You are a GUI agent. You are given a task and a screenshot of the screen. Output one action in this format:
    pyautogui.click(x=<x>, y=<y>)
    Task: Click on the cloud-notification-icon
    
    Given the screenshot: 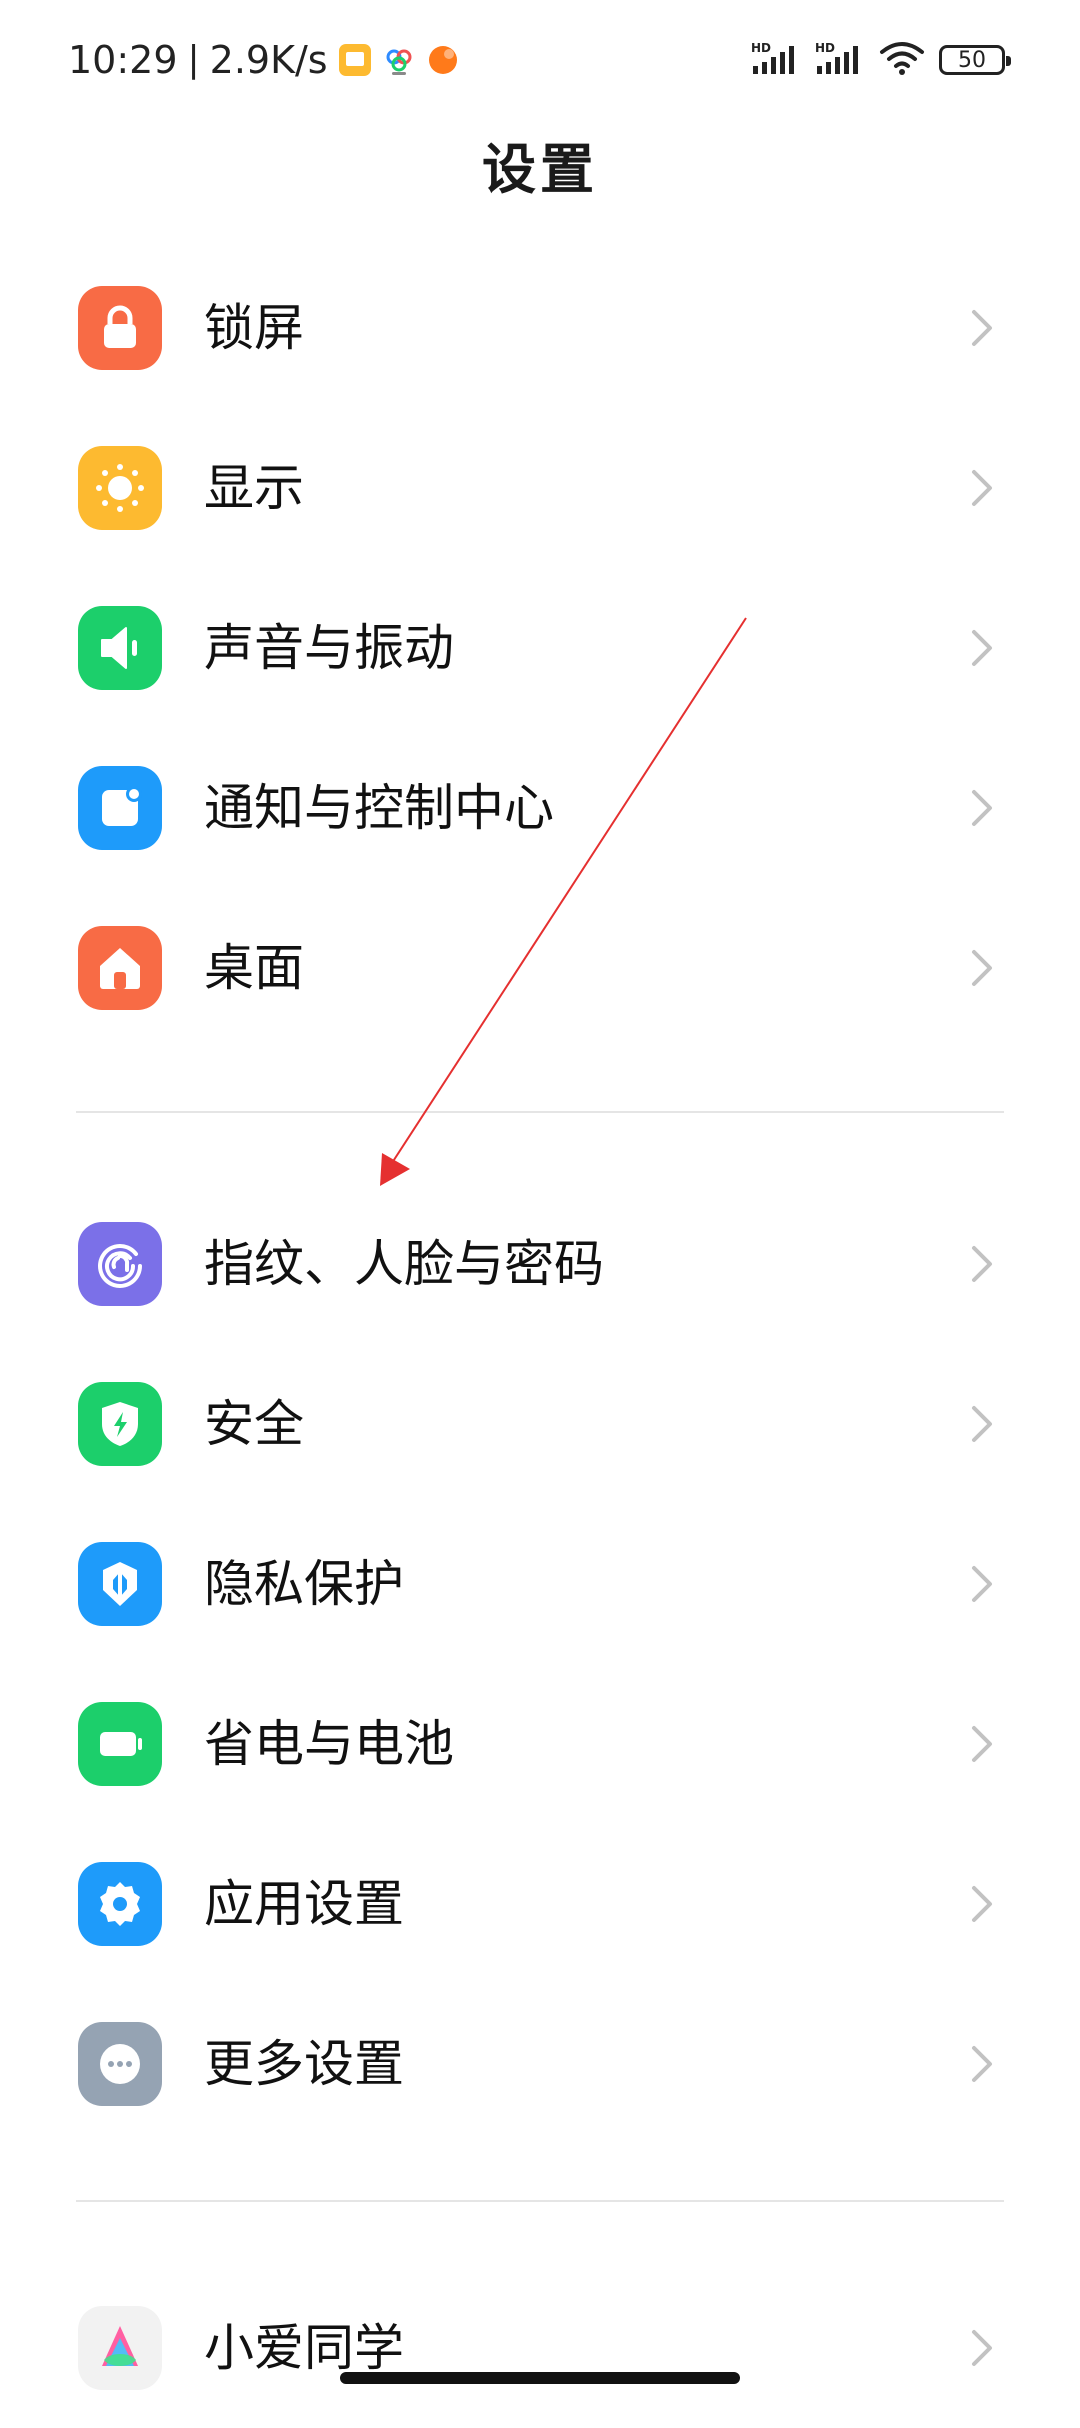 What is the action you would take?
    pyautogui.click(x=399, y=60)
    